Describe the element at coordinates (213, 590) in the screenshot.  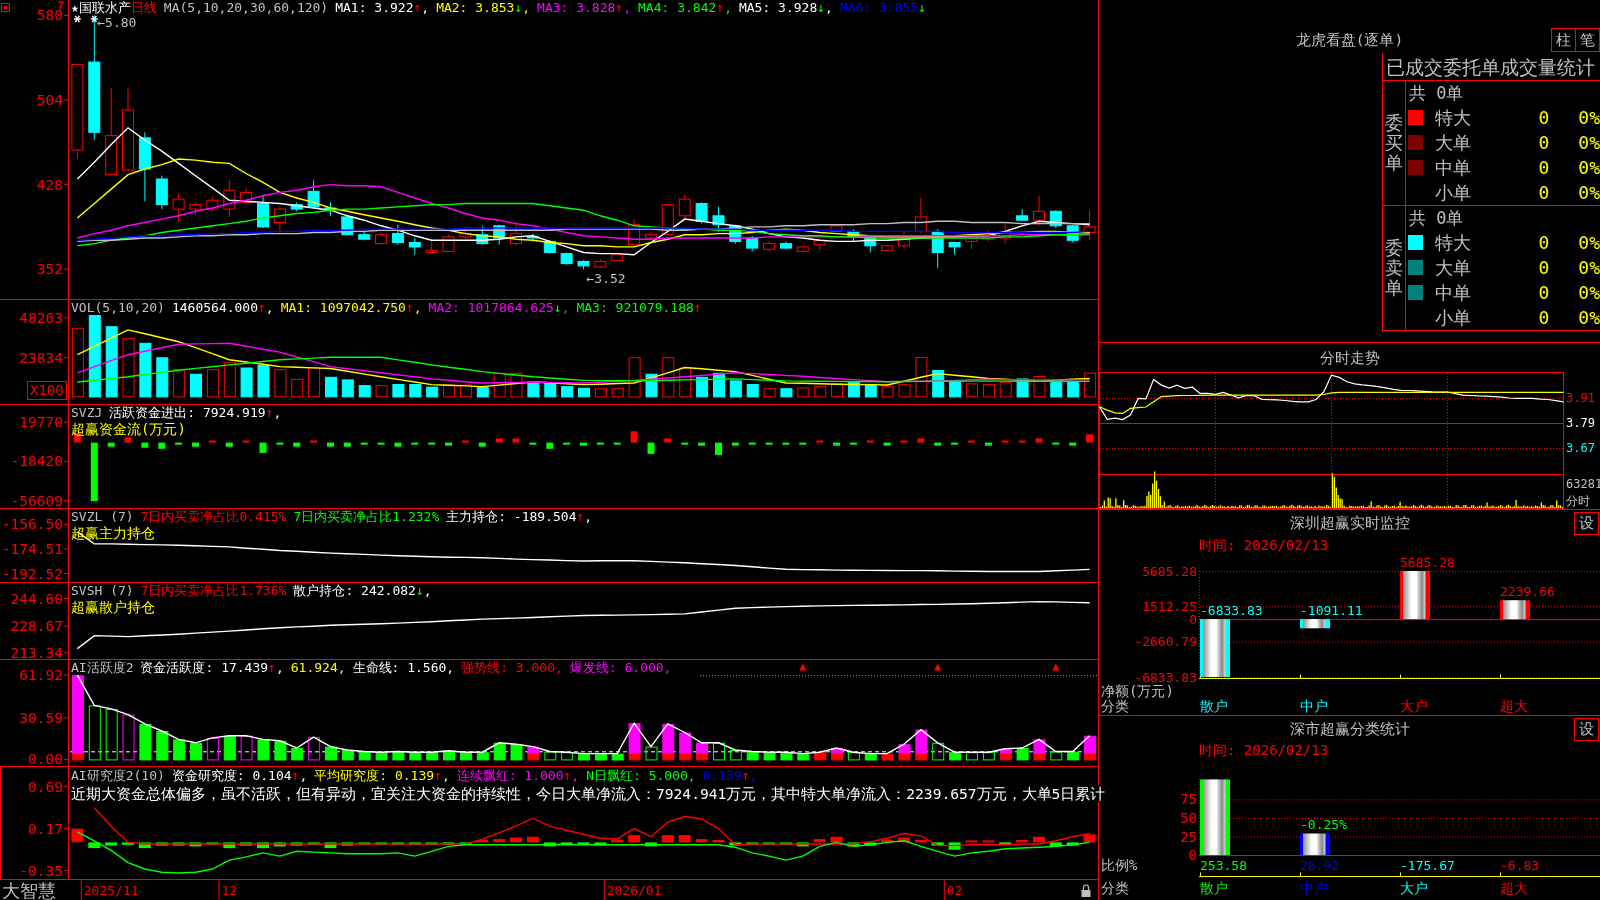
I see `indicator-value: 7日内买卖净占比1.736%` at that location.